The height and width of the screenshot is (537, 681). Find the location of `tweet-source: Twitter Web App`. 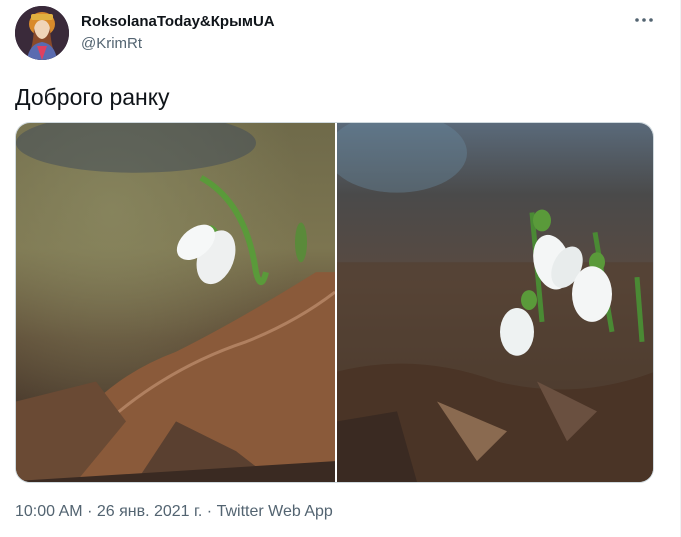

tweet-source: Twitter Web App is located at coordinates (275, 511).